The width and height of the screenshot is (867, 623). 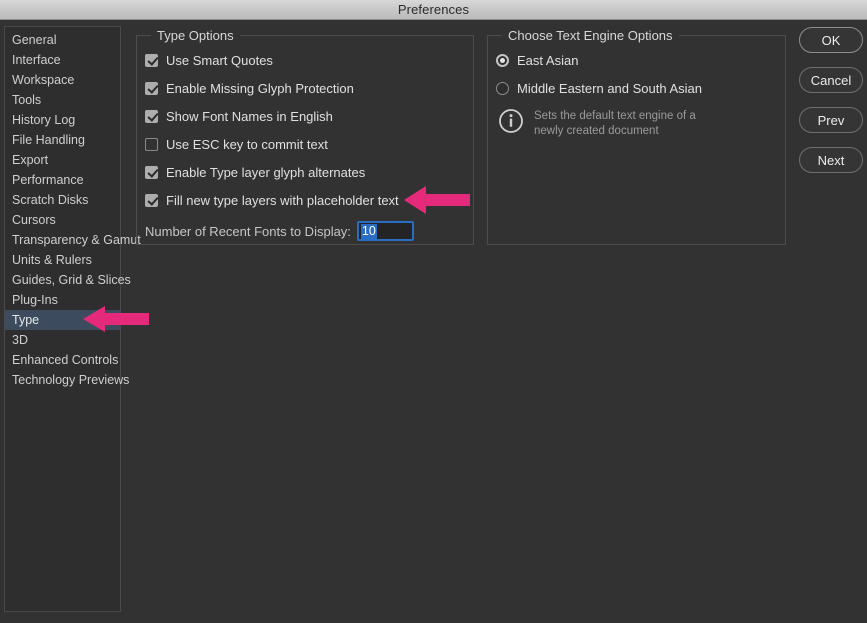 I want to click on sidebar-item-file-handling: File Handling, so click(x=62, y=140).